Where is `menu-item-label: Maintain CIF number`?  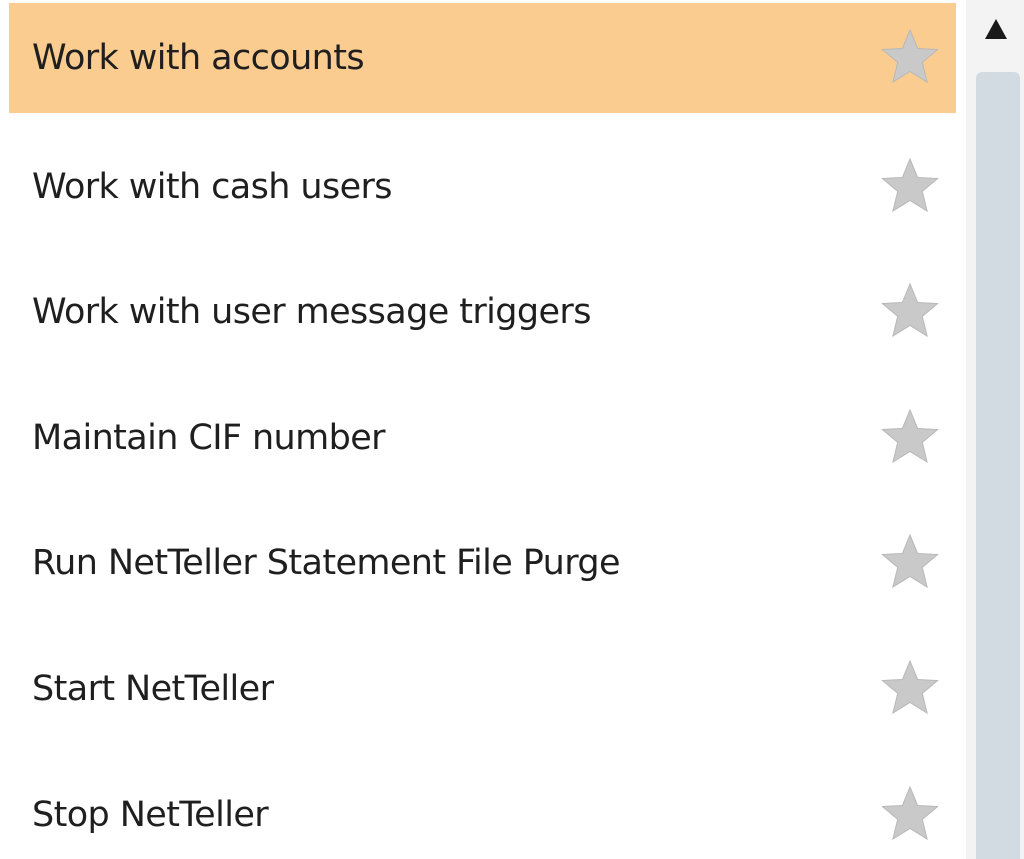 menu-item-label: Maintain CIF number is located at coordinates (209, 438).